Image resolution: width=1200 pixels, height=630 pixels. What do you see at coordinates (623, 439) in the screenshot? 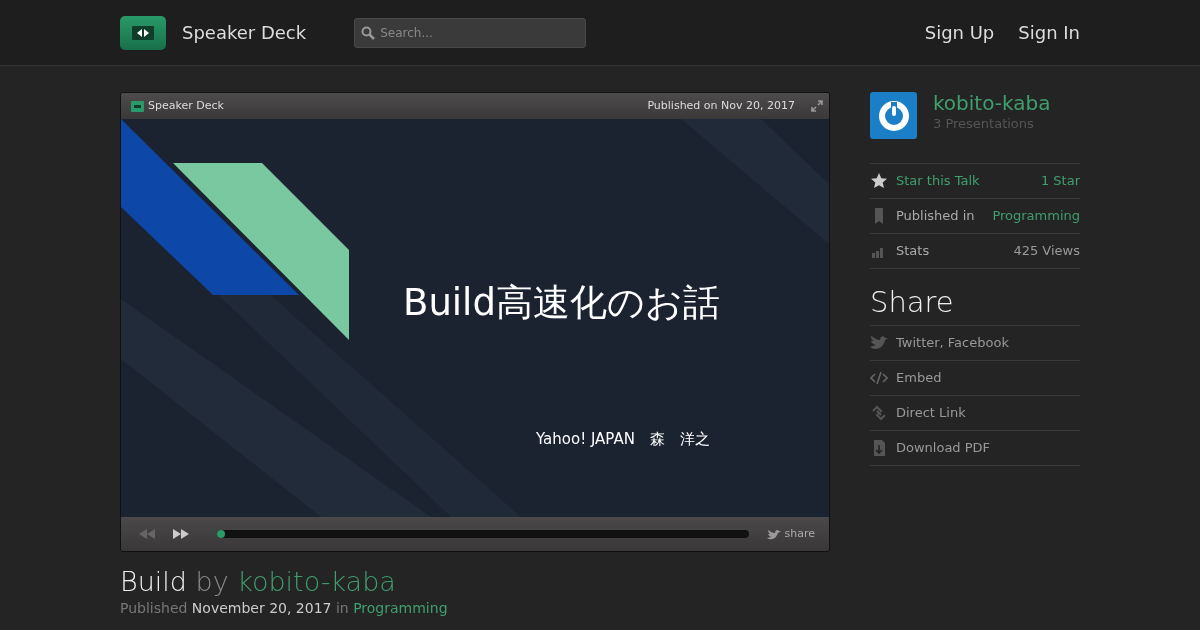
I see `slide-subtitle: Yahoo! JAPAN 森 洋之` at bounding box center [623, 439].